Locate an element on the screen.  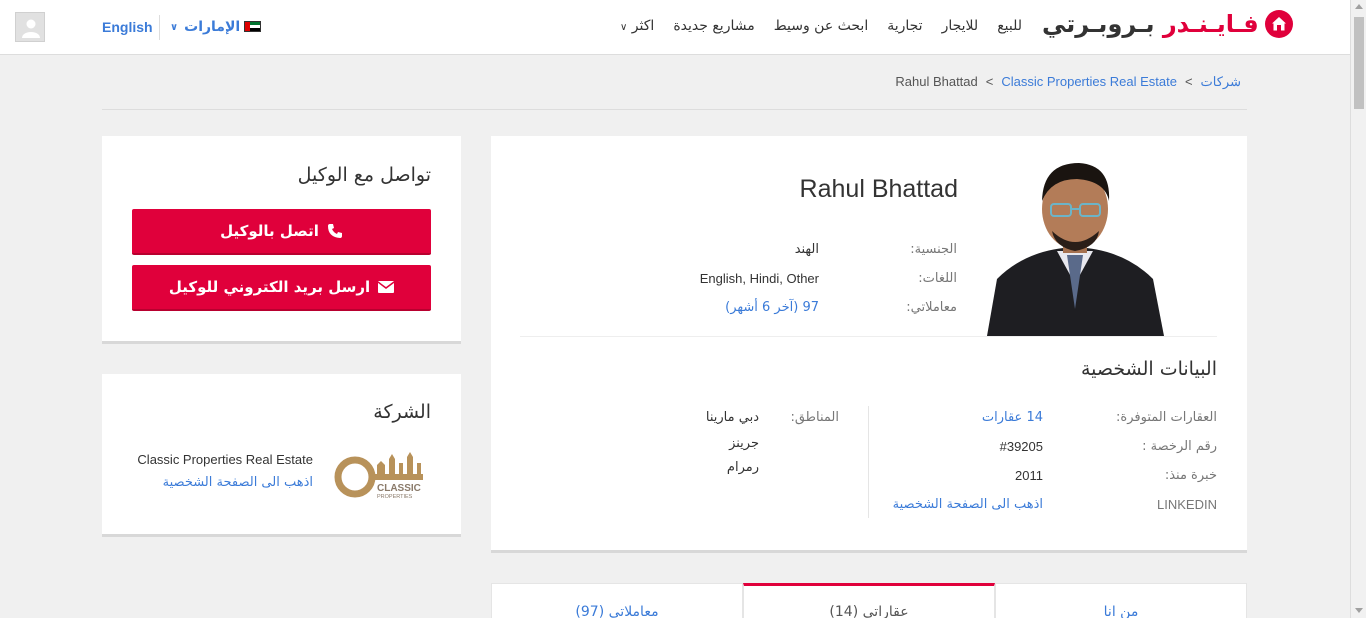
nav-item-buy: للبيع is located at coordinates (1009, 26).